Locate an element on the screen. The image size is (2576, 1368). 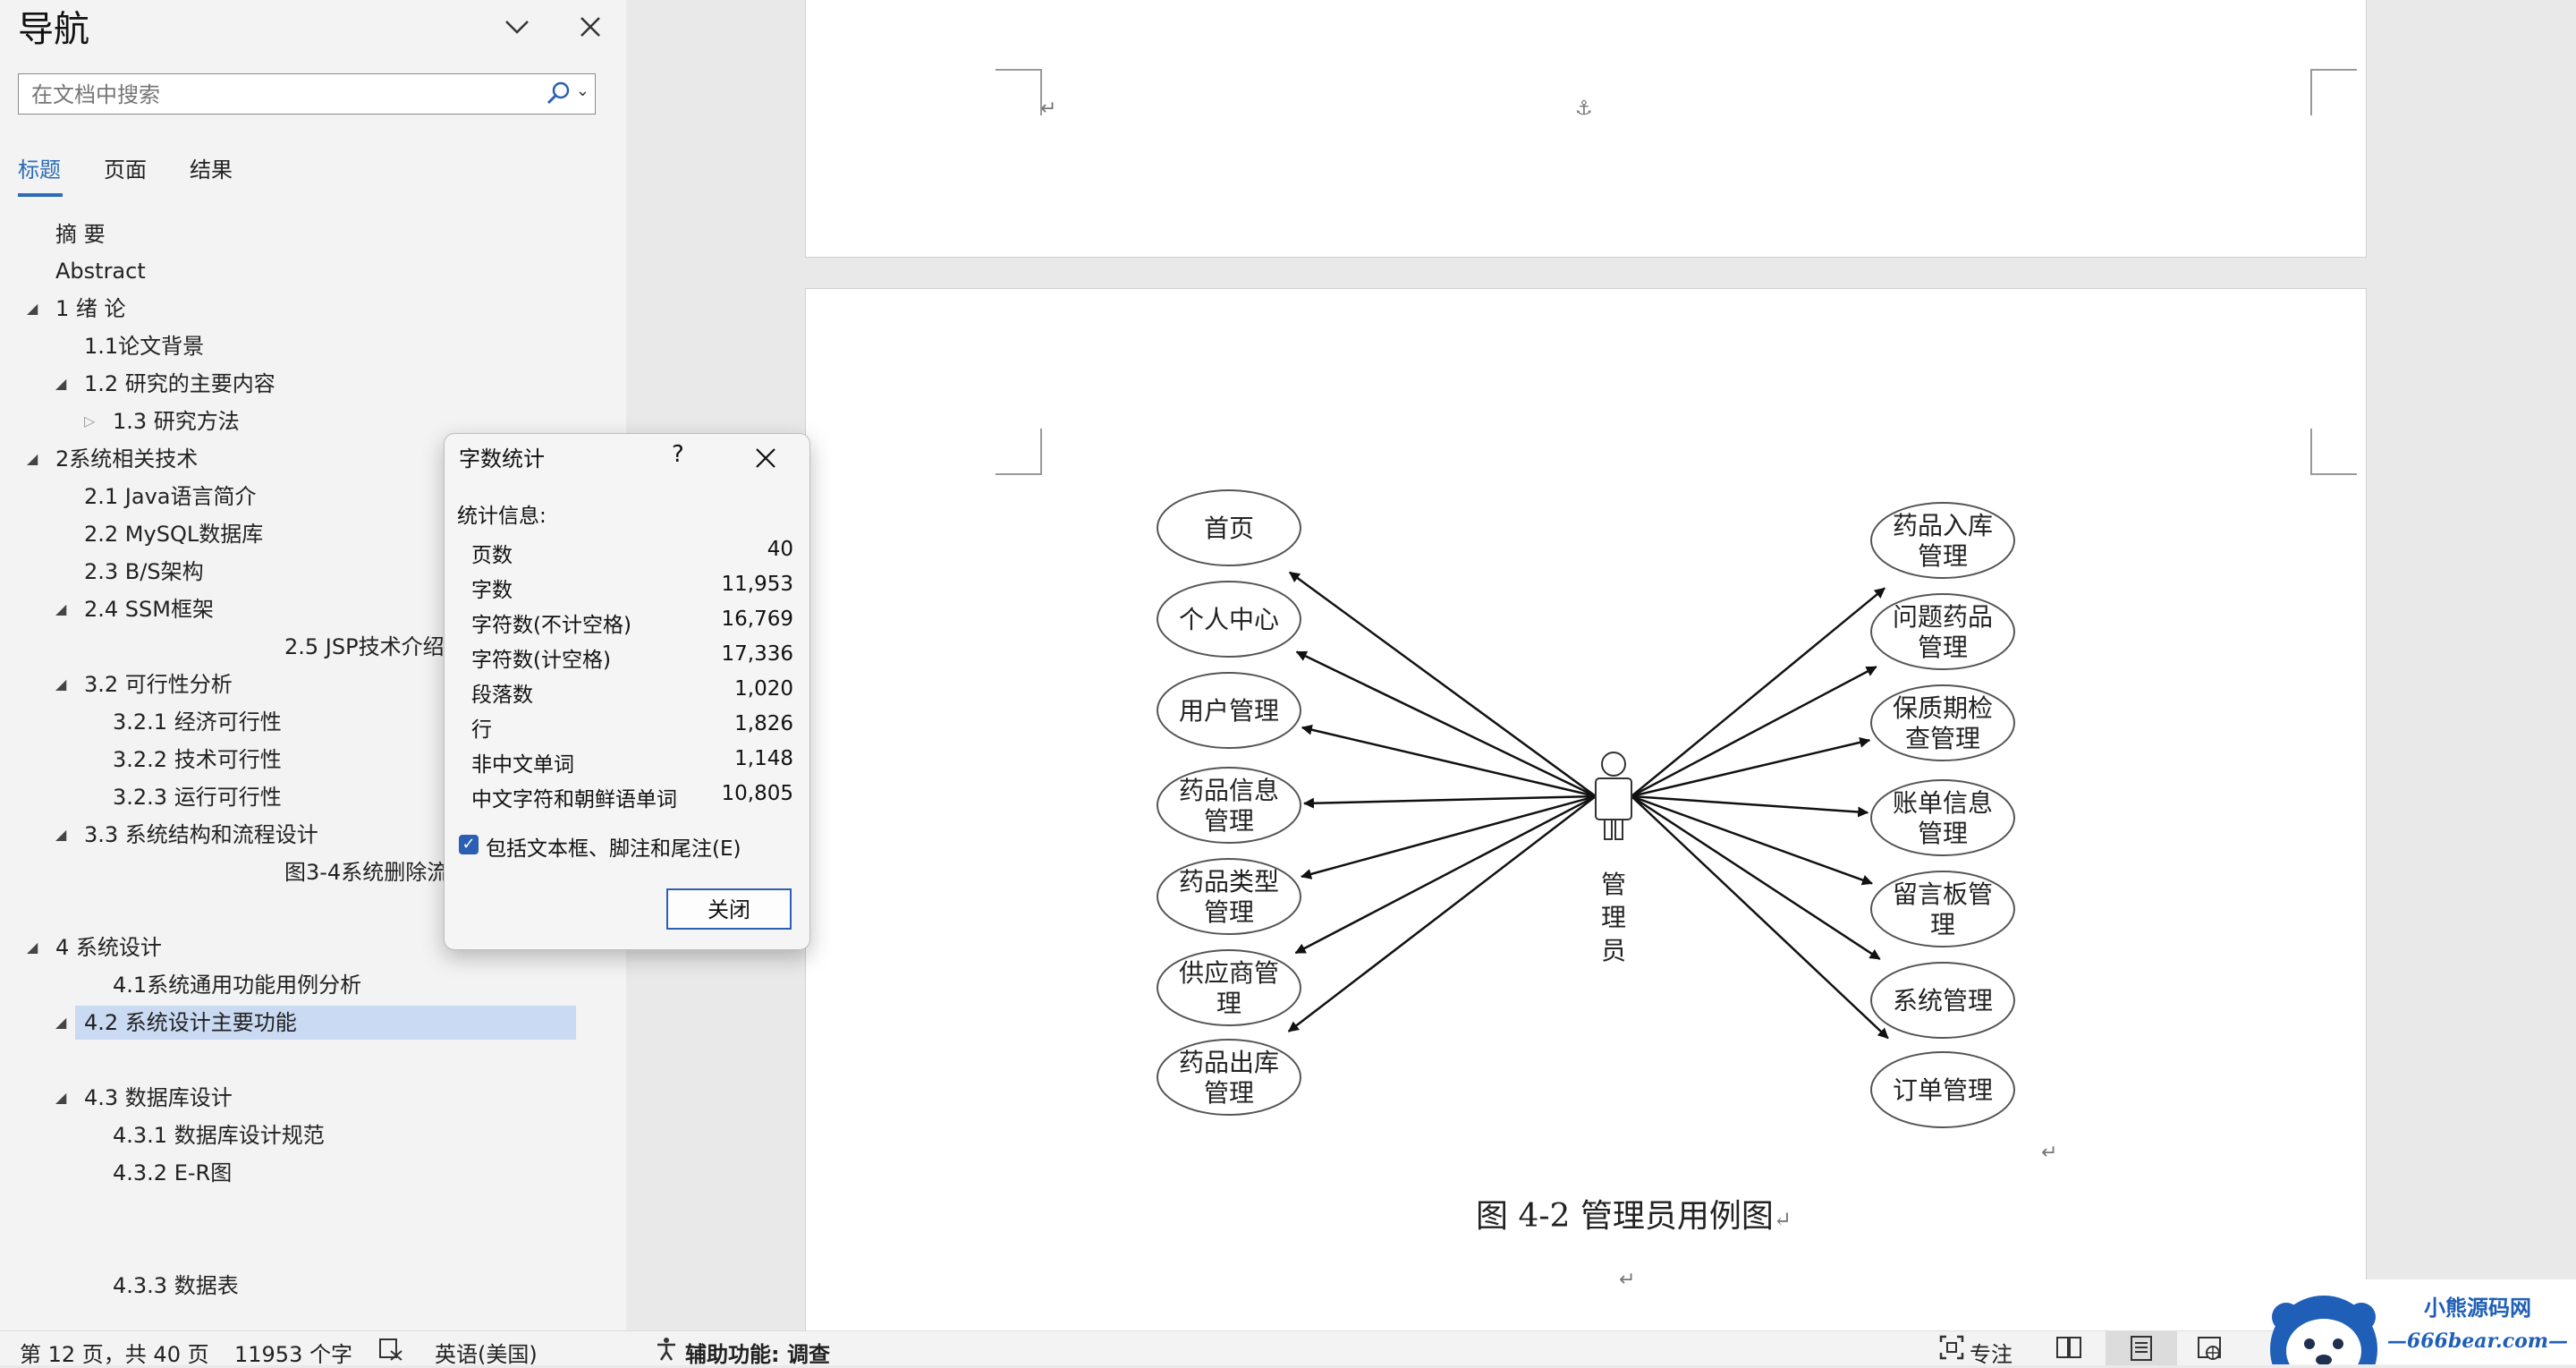
heading-item: 1.3 研究方法 is located at coordinates (176, 421).